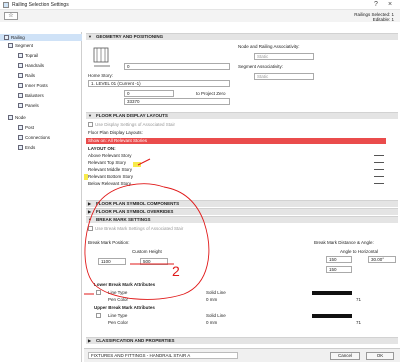  I want to click on break-position-field: 1100, so click(112, 261).